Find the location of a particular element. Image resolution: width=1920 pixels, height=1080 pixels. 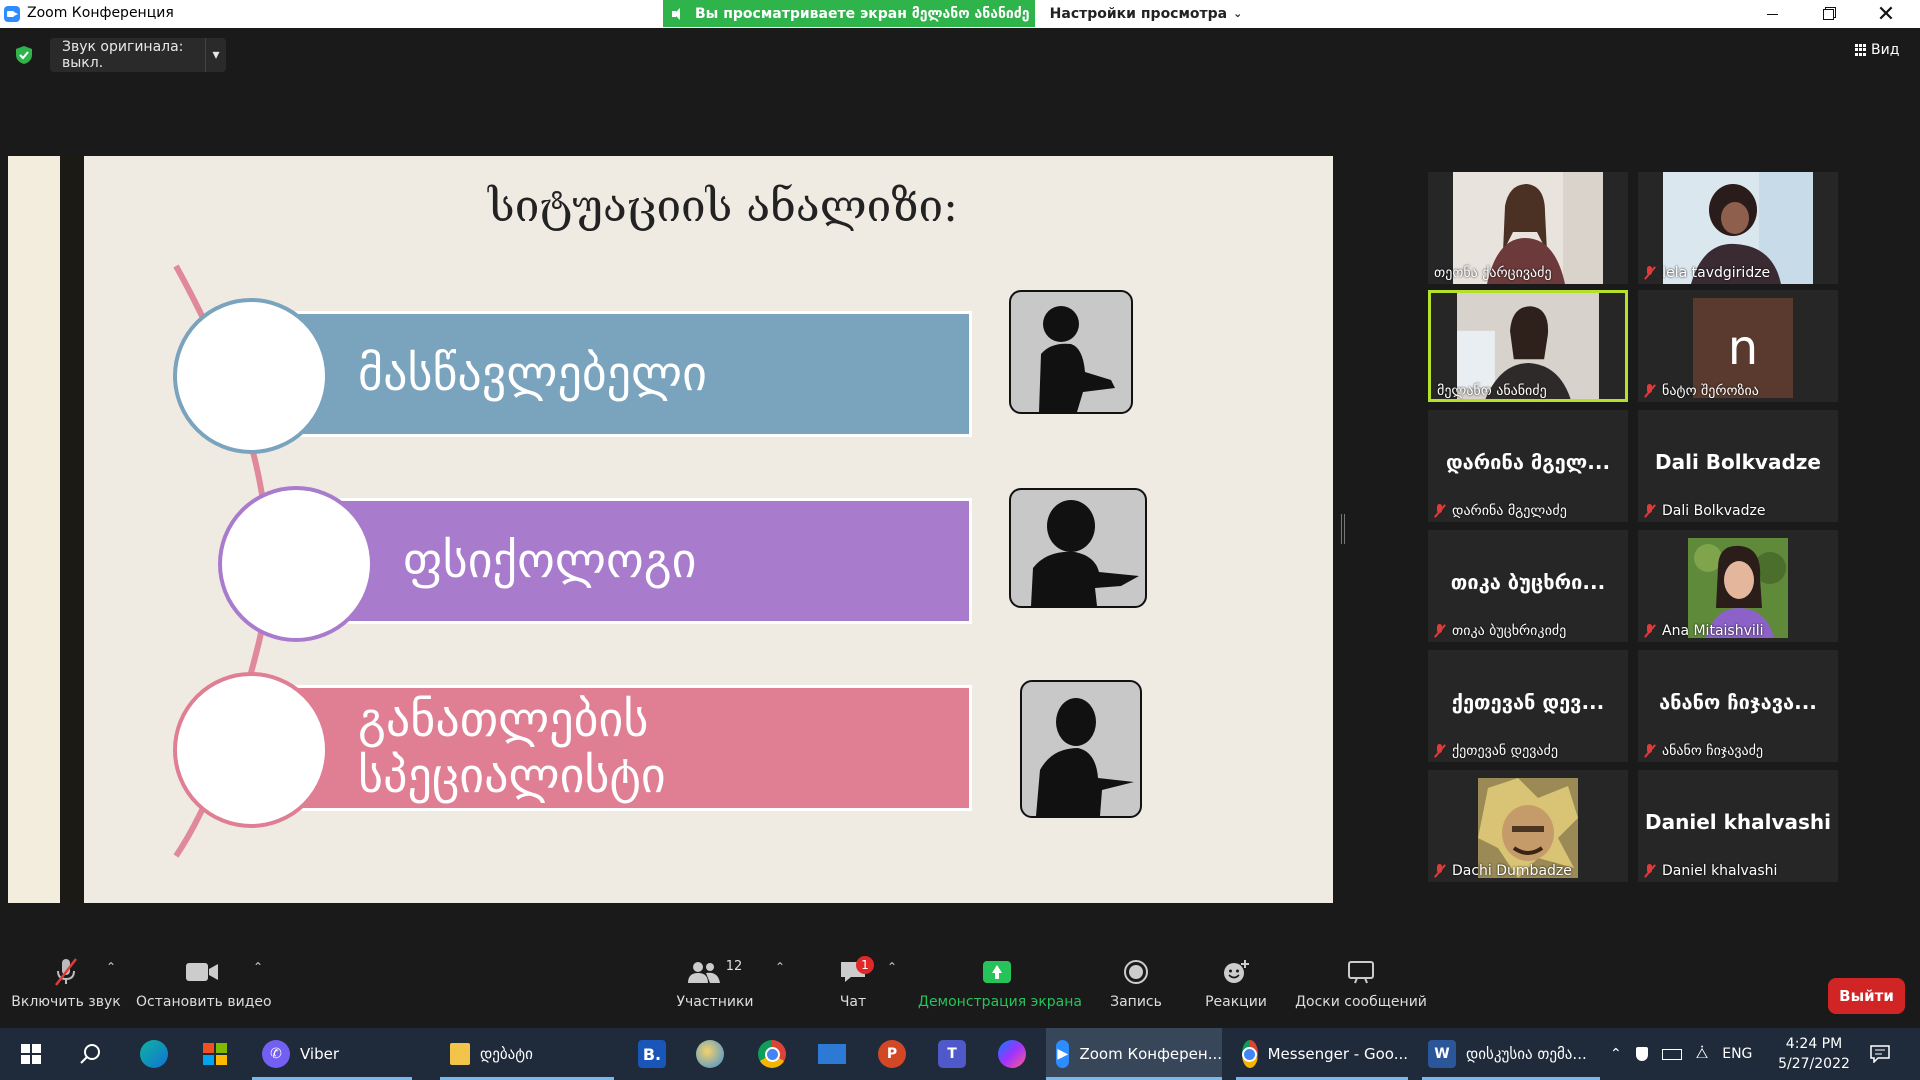

shield-icon is located at coordinates (24, 55).